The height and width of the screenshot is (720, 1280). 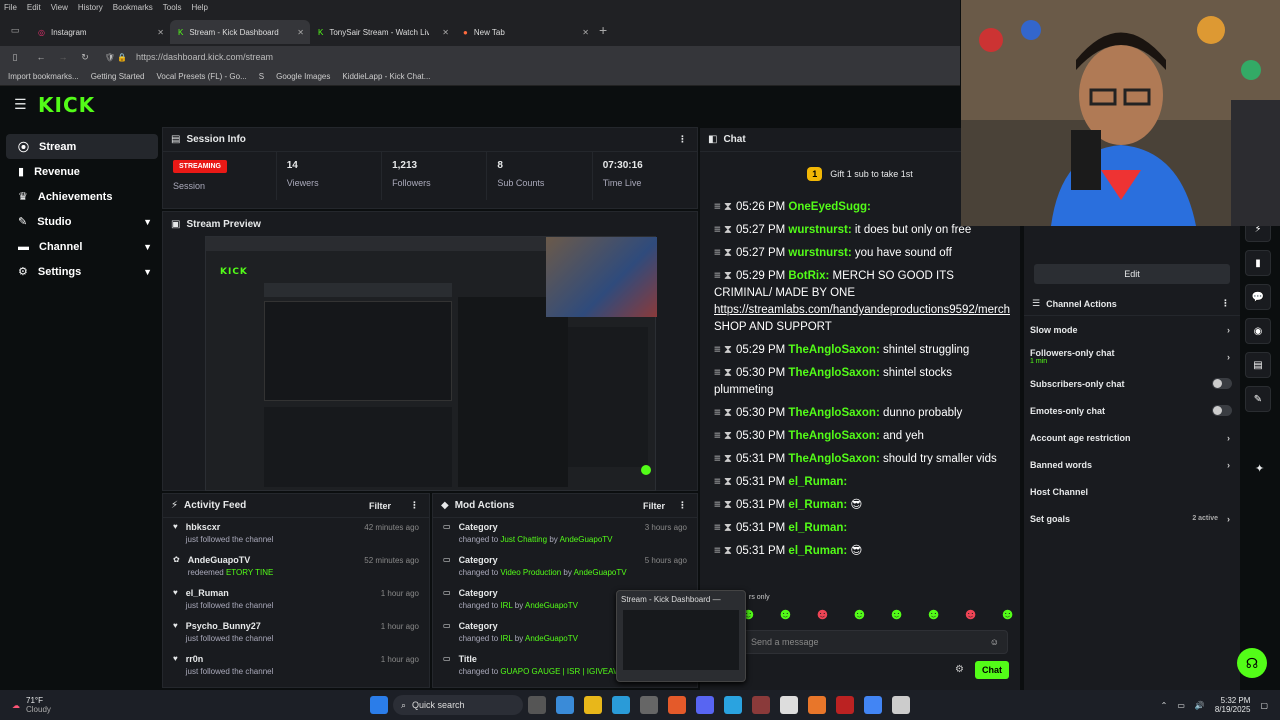 What do you see at coordinates (992, 670) in the screenshot?
I see `send-chat-button: Chat` at bounding box center [992, 670].